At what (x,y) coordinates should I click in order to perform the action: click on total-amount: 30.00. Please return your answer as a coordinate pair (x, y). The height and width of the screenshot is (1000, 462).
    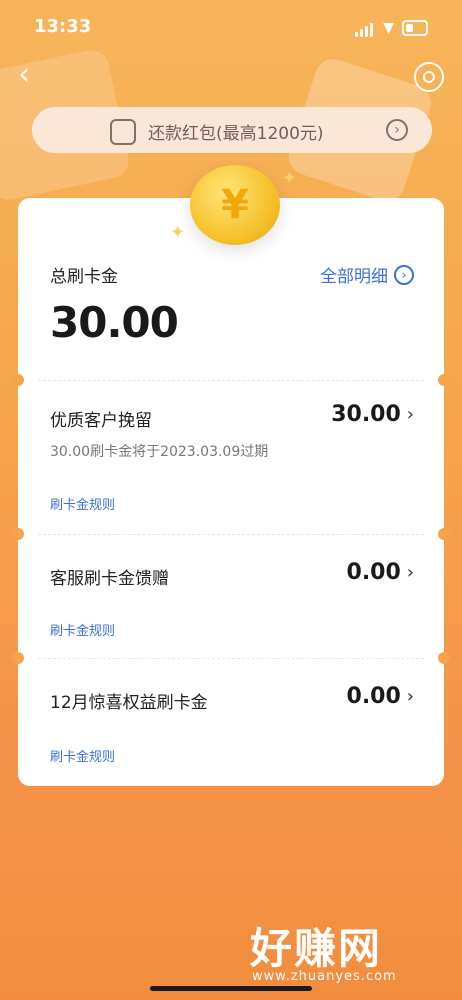
    Looking at the image, I should click on (114, 322).